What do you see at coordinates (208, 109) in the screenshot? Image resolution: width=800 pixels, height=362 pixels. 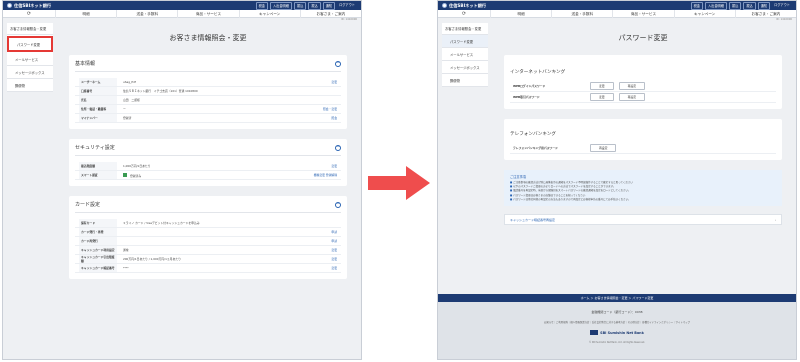 I see `table-row: 住所・電話・職業等 ー 照会・変更` at bounding box center [208, 109].